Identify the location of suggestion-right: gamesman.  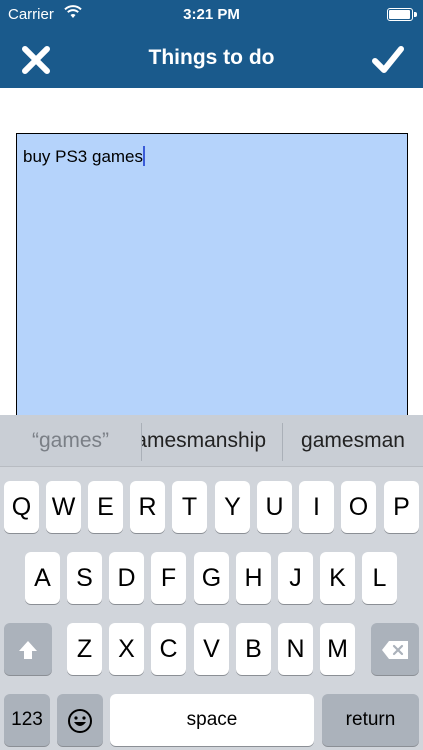
(353, 440).